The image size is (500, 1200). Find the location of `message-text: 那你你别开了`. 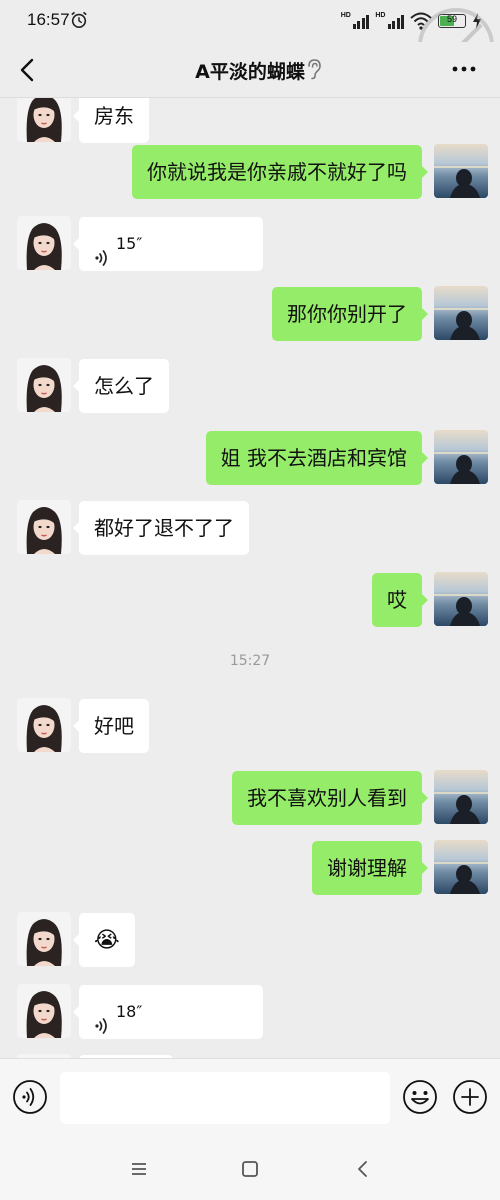

message-text: 那你你别开了 is located at coordinates (347, 314).